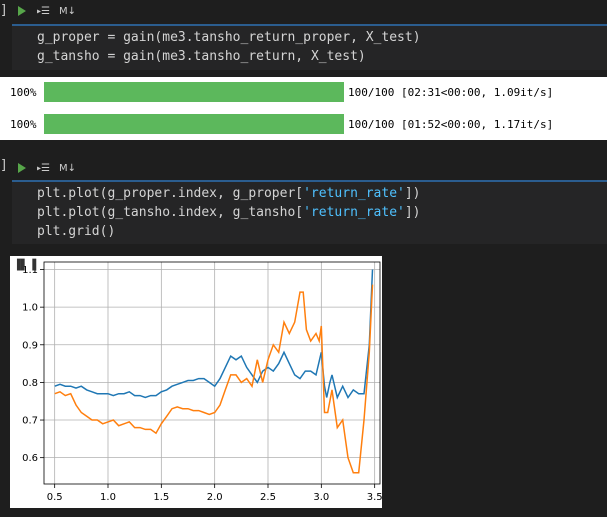 This screenshot has height=517, width=607. I want to click on x-tick-label: 2.5, so click(268, 497).